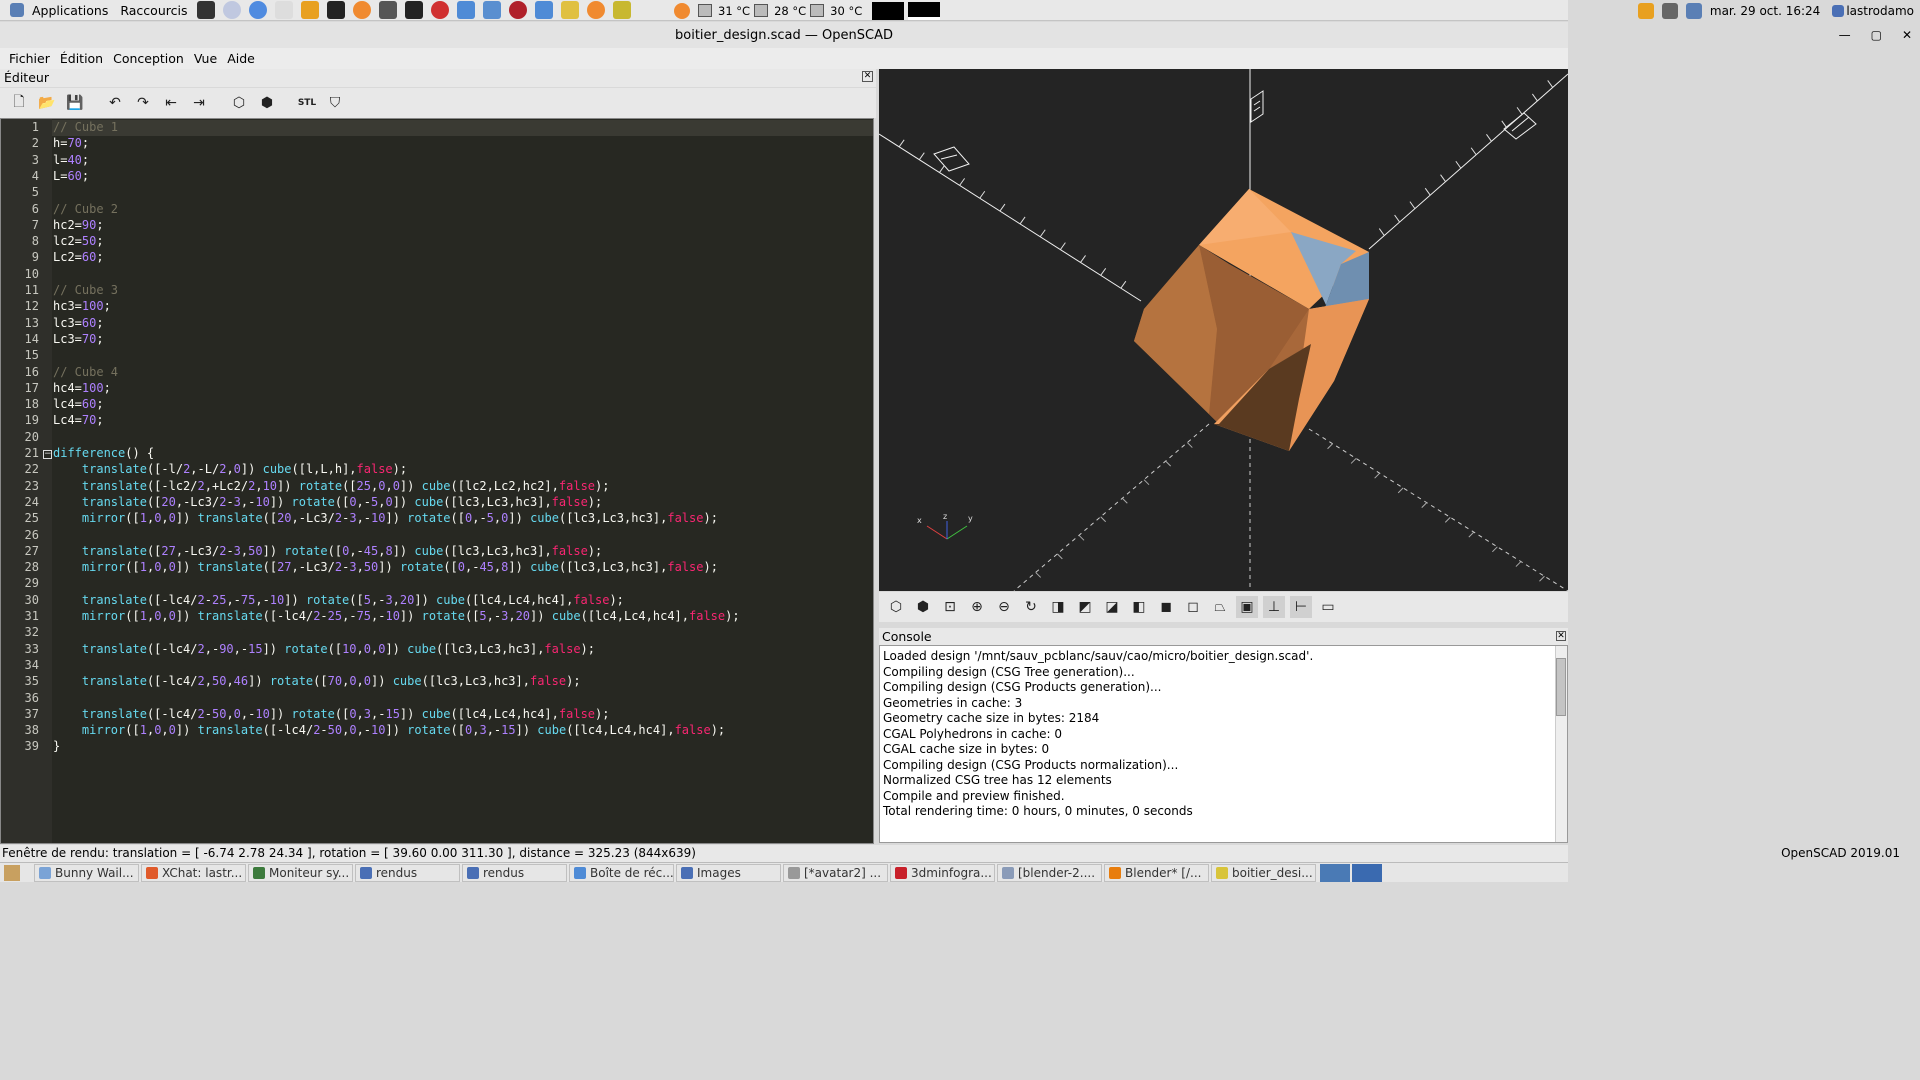 The width and height of the screenshot is (1920, 1080). I want to click on show-desktop-icon, so click(12, 872).